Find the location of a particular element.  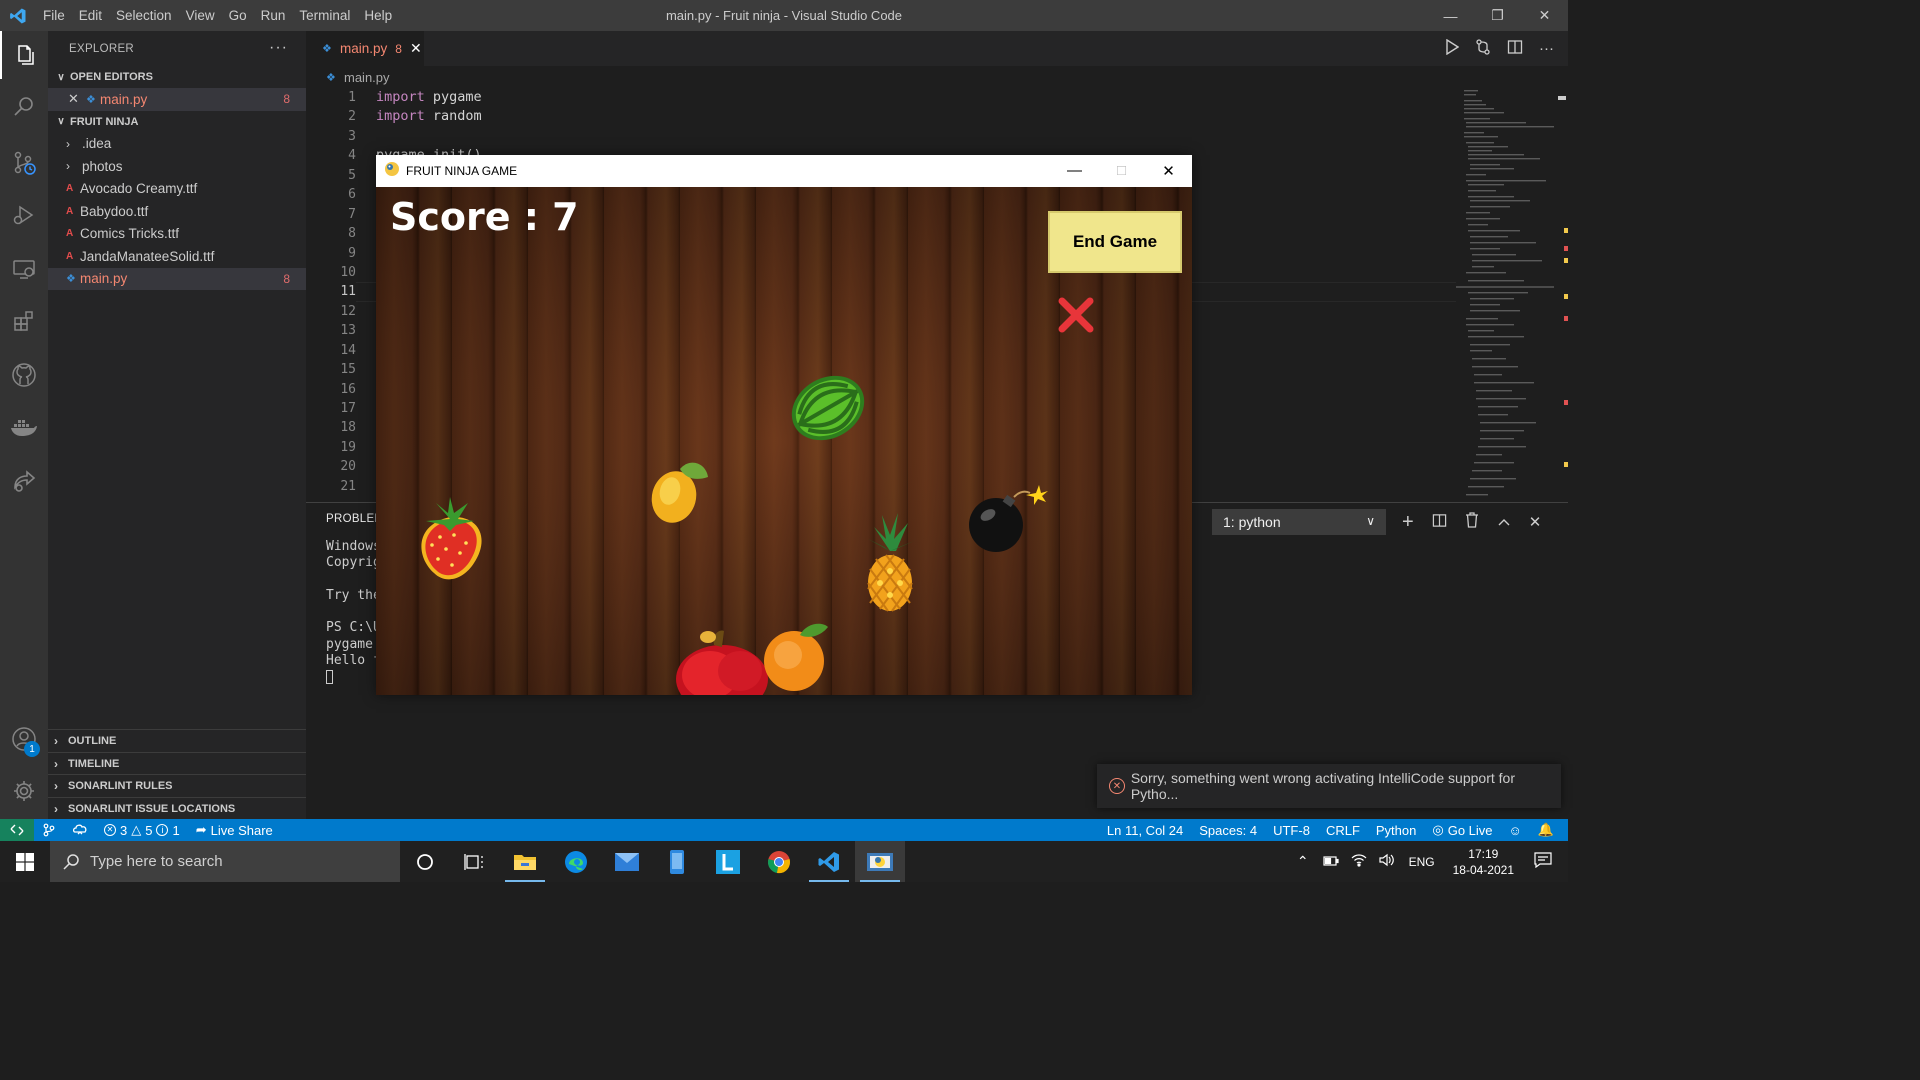

docker-icon is located at coordinates (24, 427).